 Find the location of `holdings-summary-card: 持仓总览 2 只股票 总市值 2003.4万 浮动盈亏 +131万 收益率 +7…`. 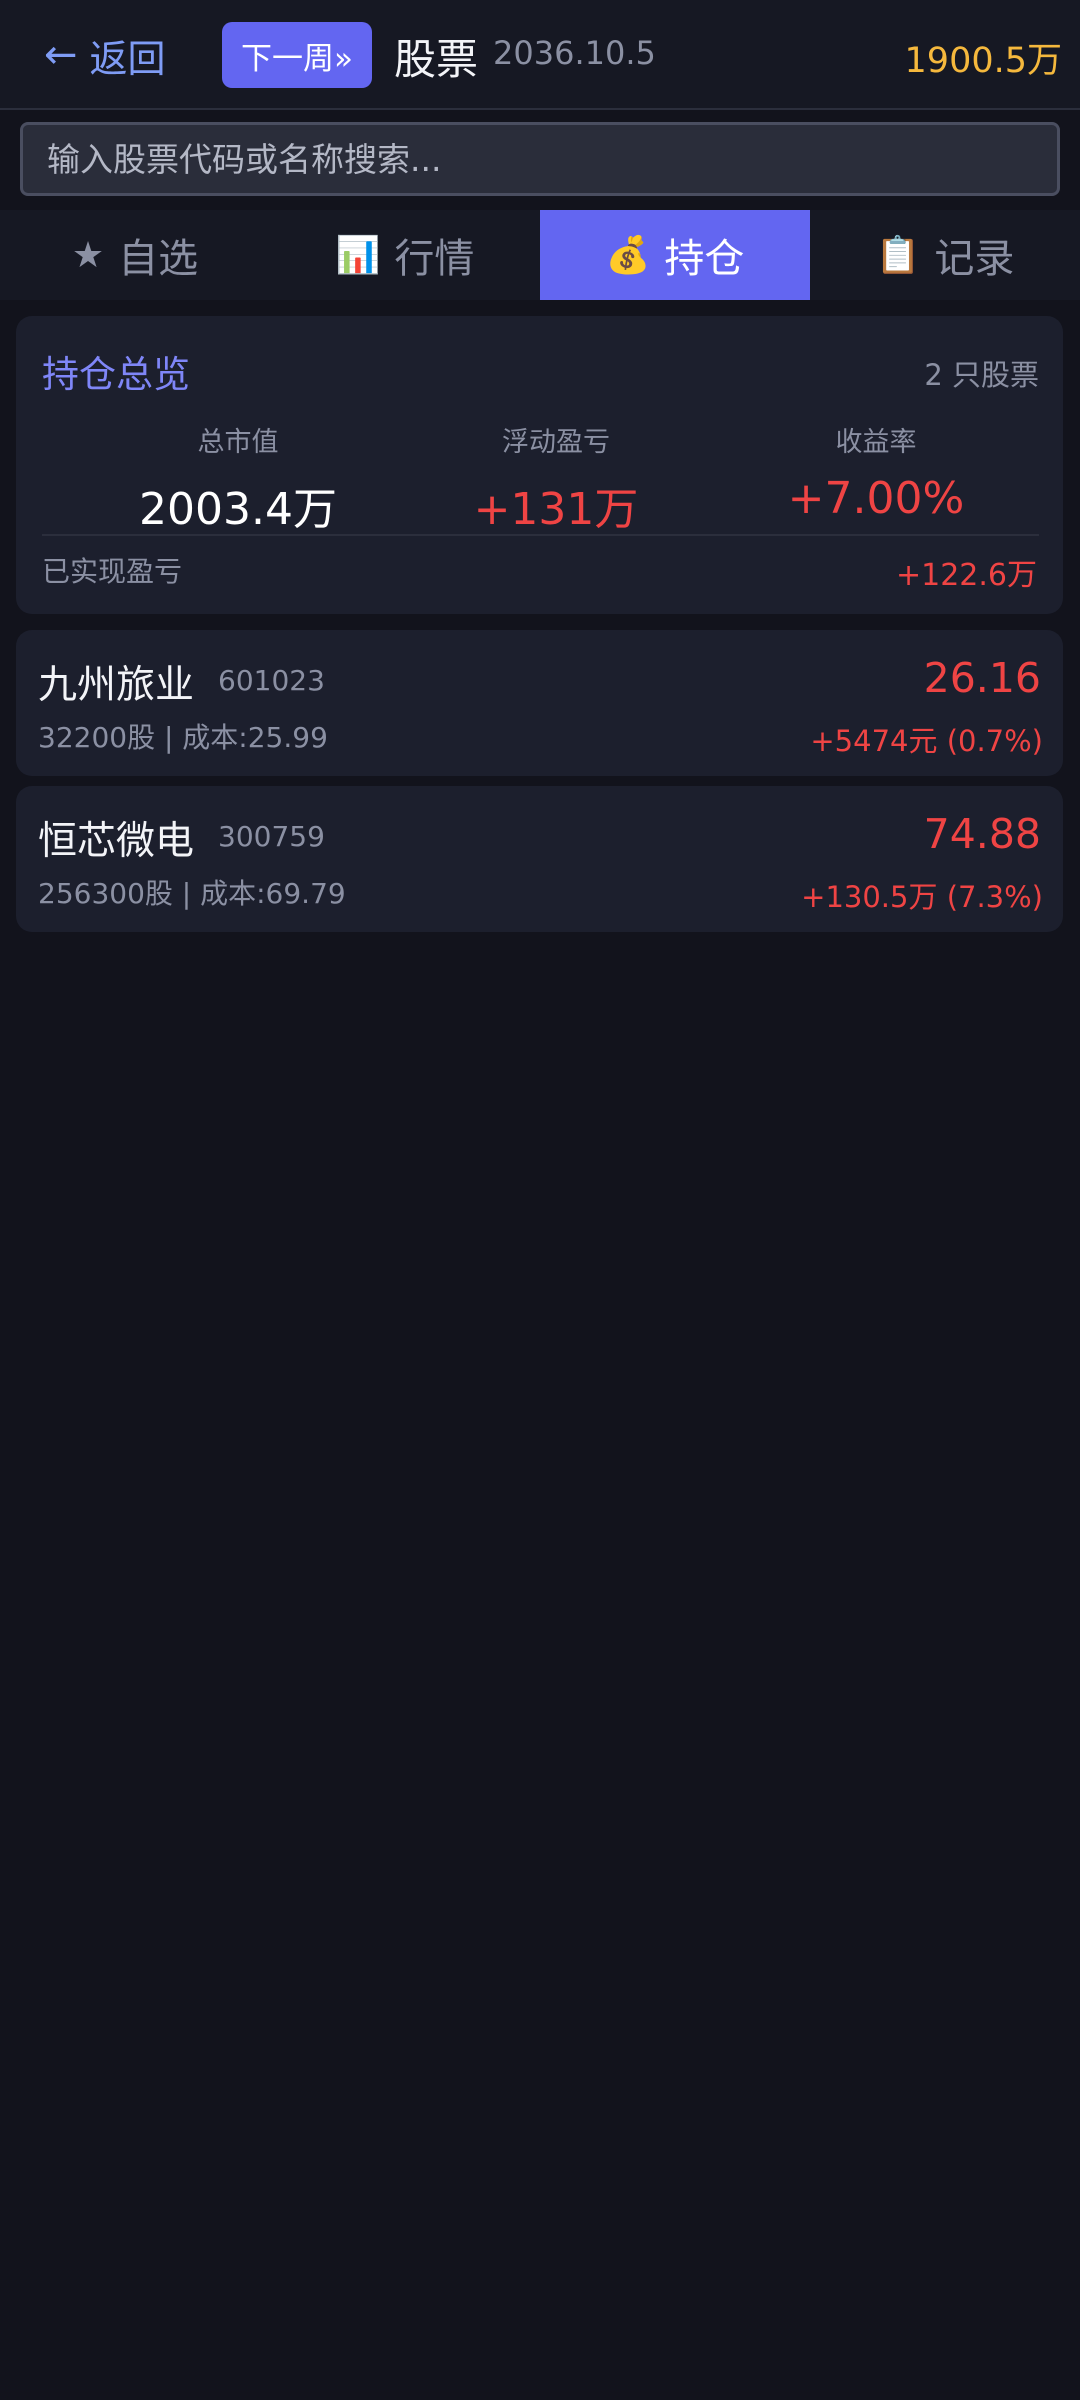

holdings-summary-card: 持仓总览 2 只股票 总市值 2003.4万 浮动盈亏 +131万 收益率 +7… is located at coordinates (539, 465).